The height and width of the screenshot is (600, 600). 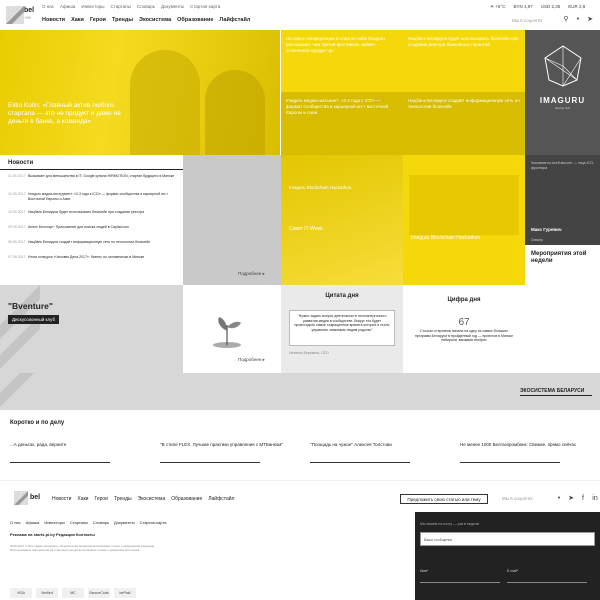 What do you see at coordinates (460, 582) in the screenshot?
I see `name-field` at bounding box center [460, 582].